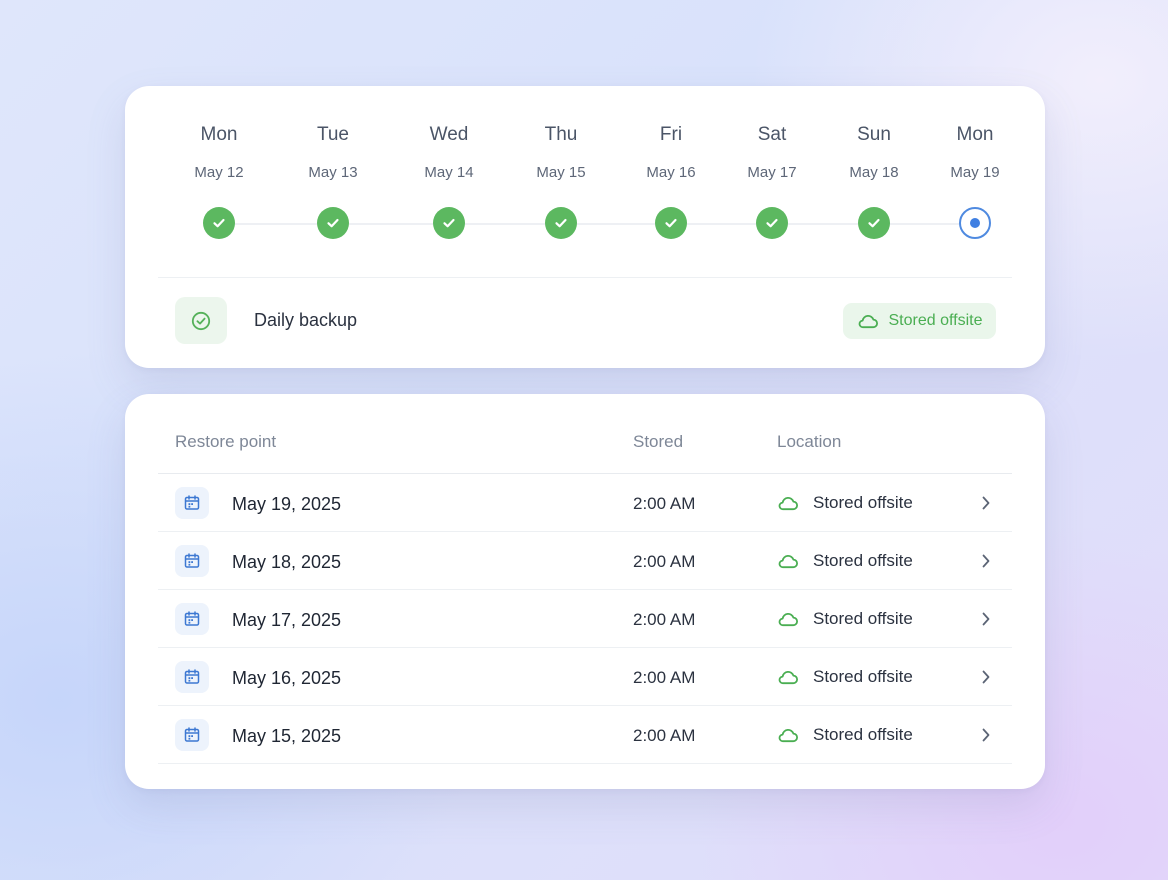  Describe the element at coordinates (287, 504) in the screenshot. I see `restore-date: May 19, 2025` at that location.